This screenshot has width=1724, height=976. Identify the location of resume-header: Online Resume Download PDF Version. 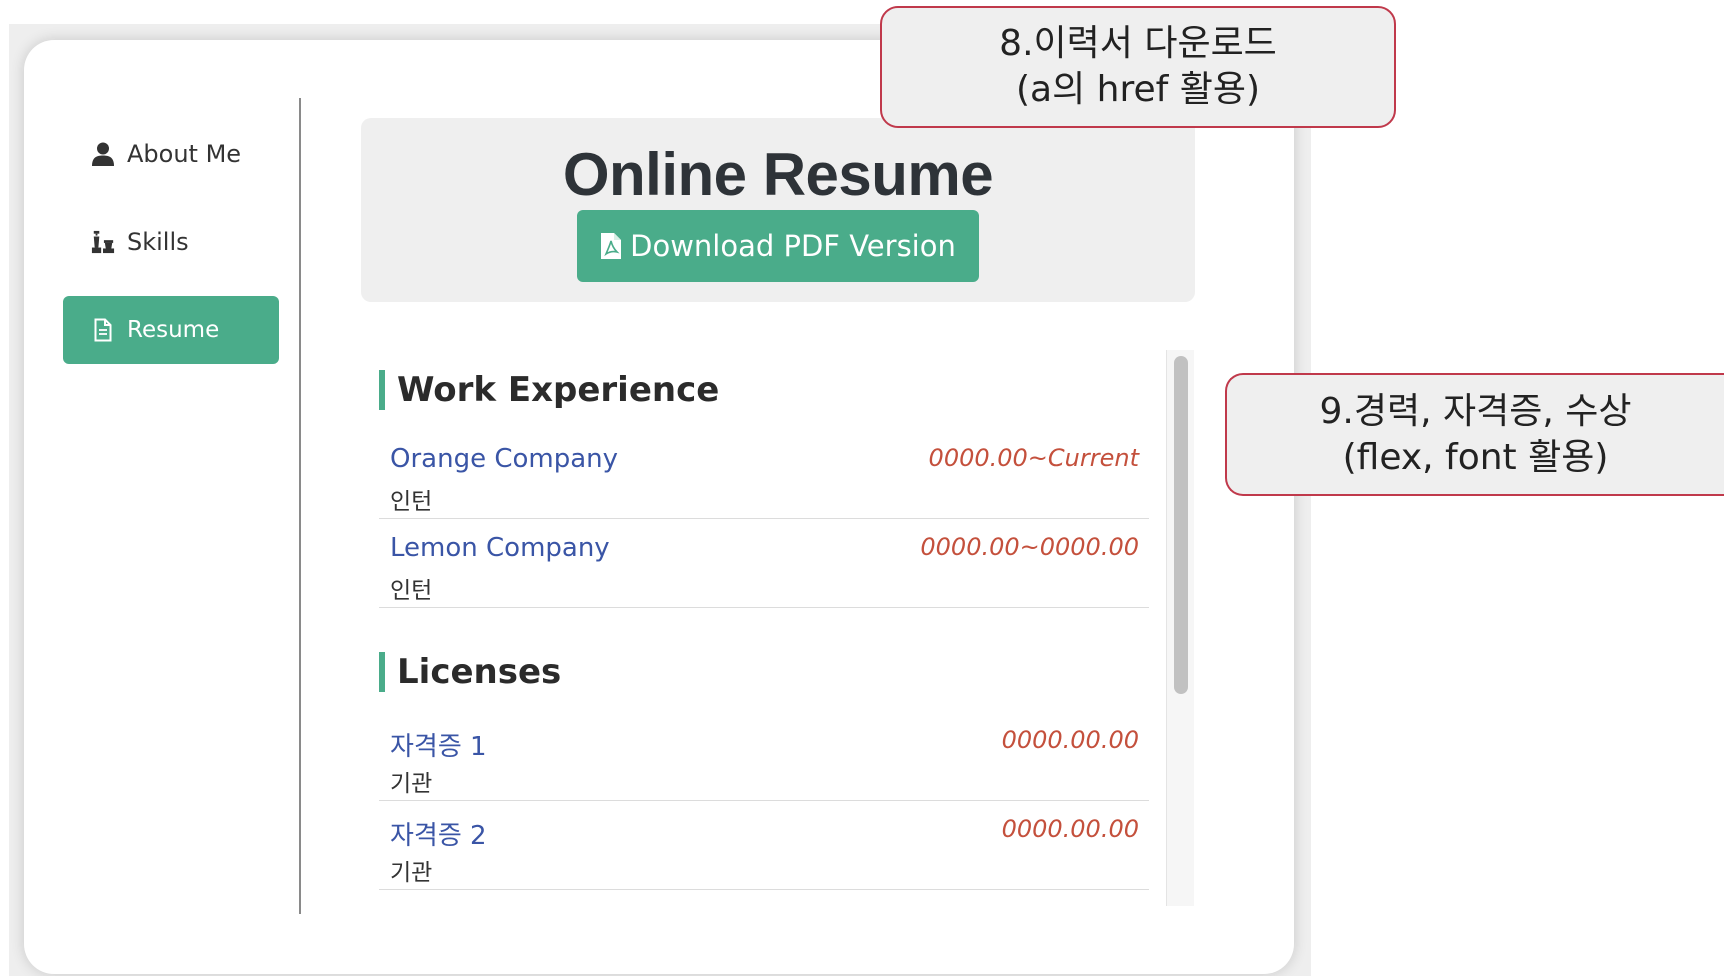
(778, 210).